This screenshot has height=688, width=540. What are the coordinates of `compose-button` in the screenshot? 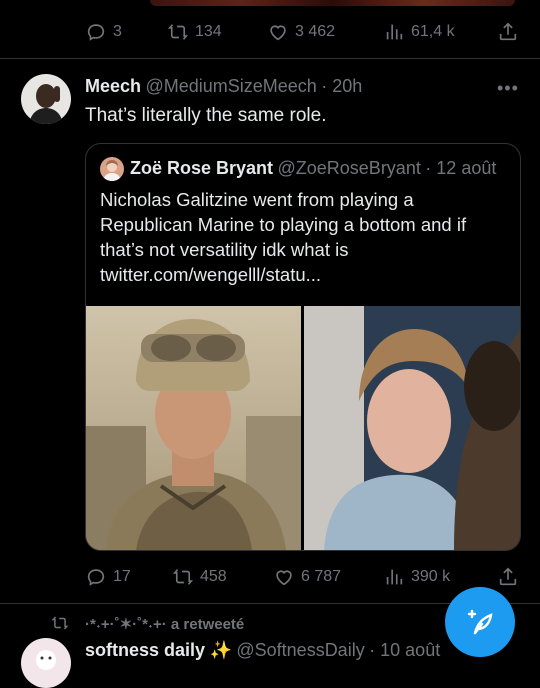 It's located at (480, 622).